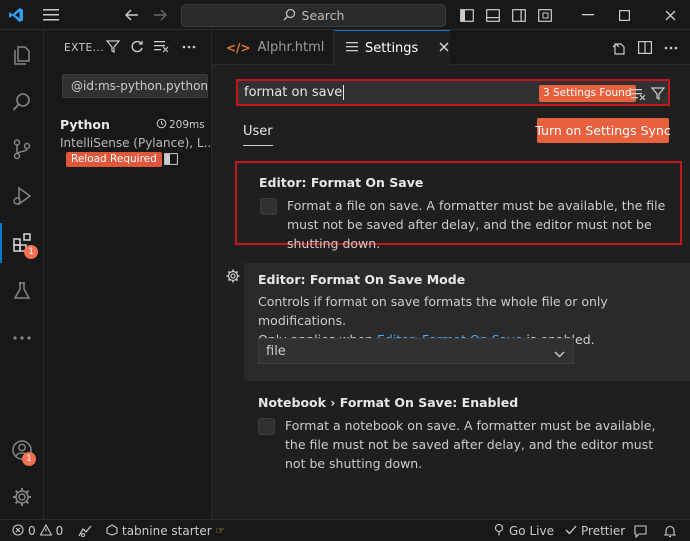  I want to click on reload-required-button: Reload Required, so click(114, 159).